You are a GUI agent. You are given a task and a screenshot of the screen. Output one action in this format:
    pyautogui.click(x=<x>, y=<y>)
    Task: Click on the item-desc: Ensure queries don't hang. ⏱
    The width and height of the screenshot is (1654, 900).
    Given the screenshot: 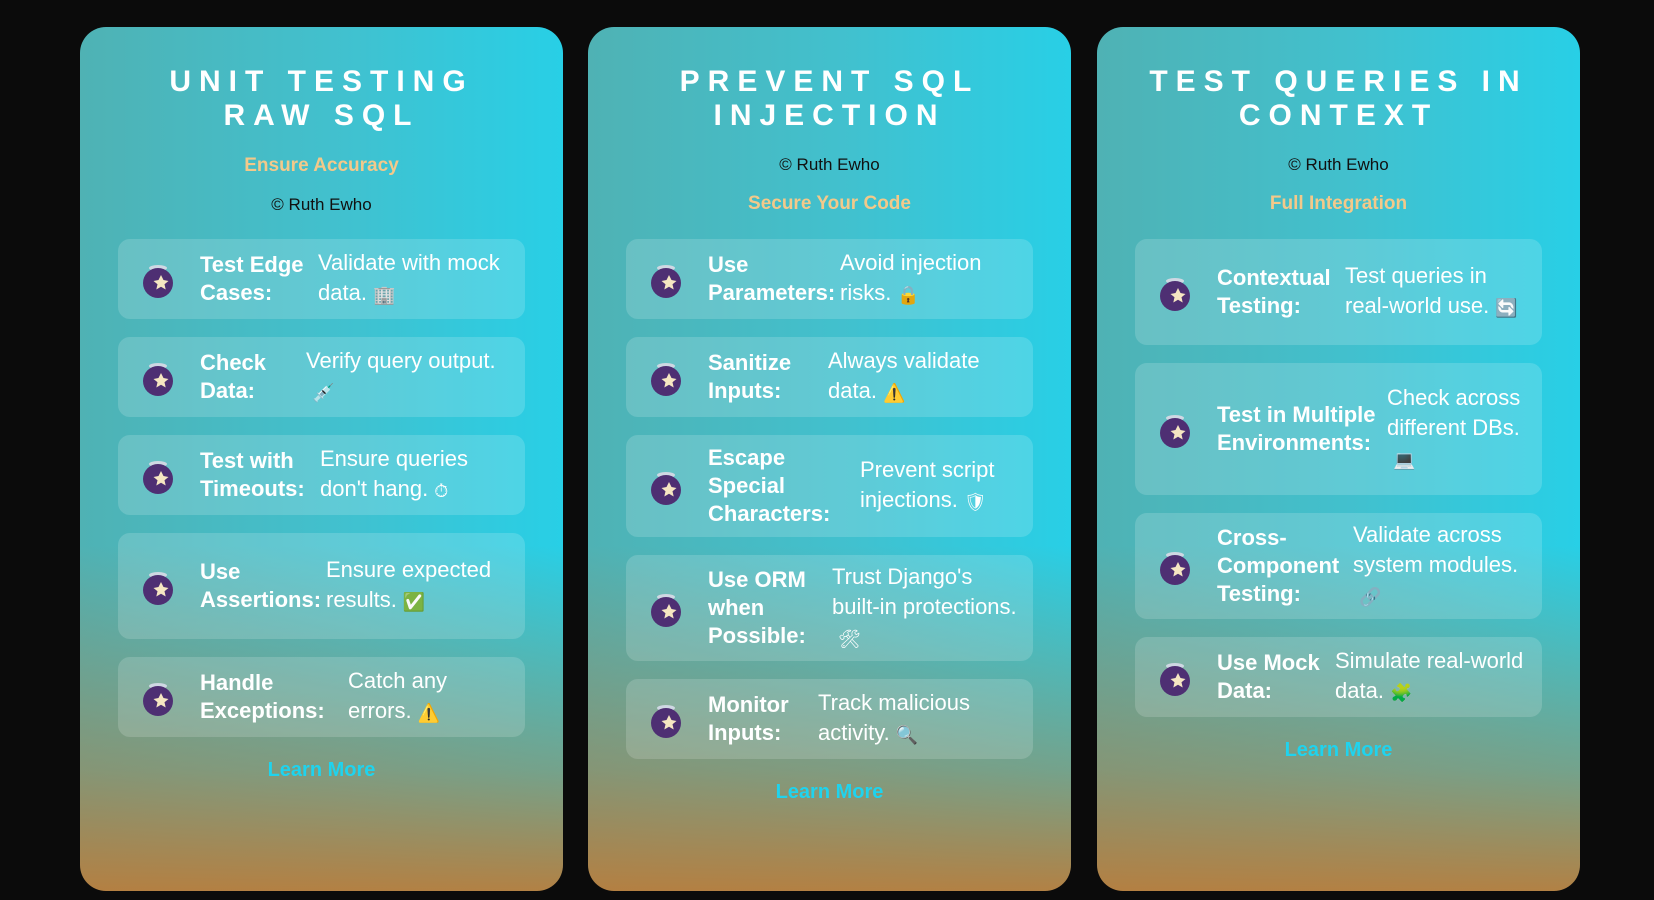 What is the action you would take?
    pyautogui.click(x=414, y=474)
    